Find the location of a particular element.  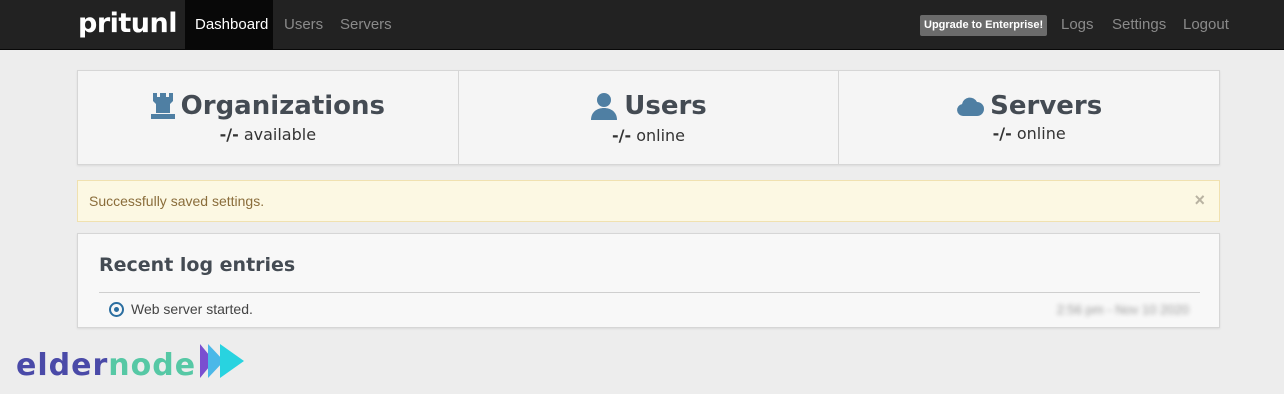

organization-icon is located at coordinates (162, 106).